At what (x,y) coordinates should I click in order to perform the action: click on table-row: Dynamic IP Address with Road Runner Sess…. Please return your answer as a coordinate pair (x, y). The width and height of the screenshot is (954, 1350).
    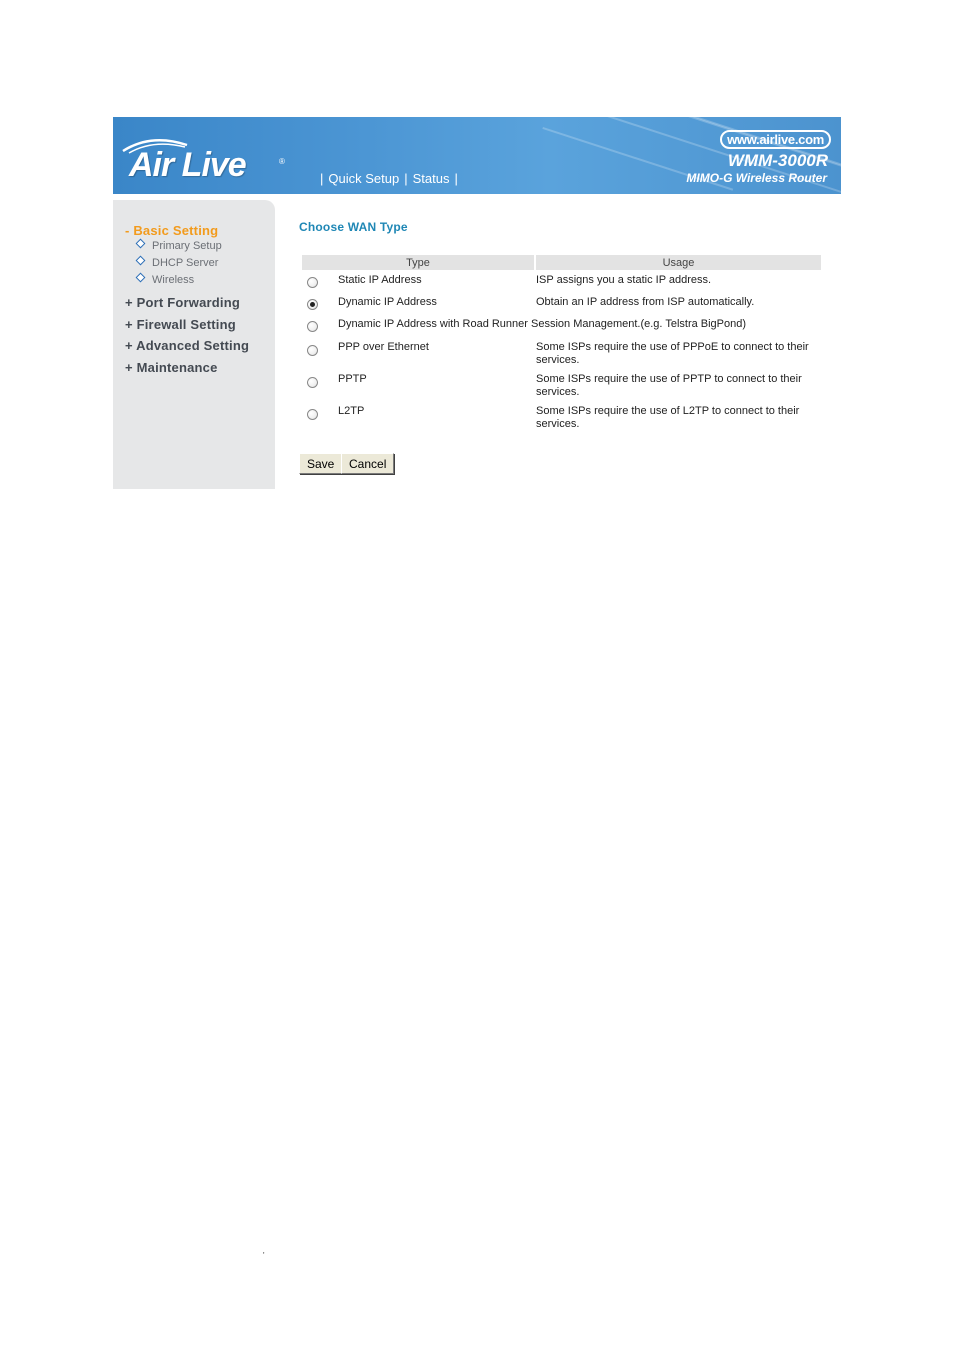
    Looking at the image, I should click on (561, 325).